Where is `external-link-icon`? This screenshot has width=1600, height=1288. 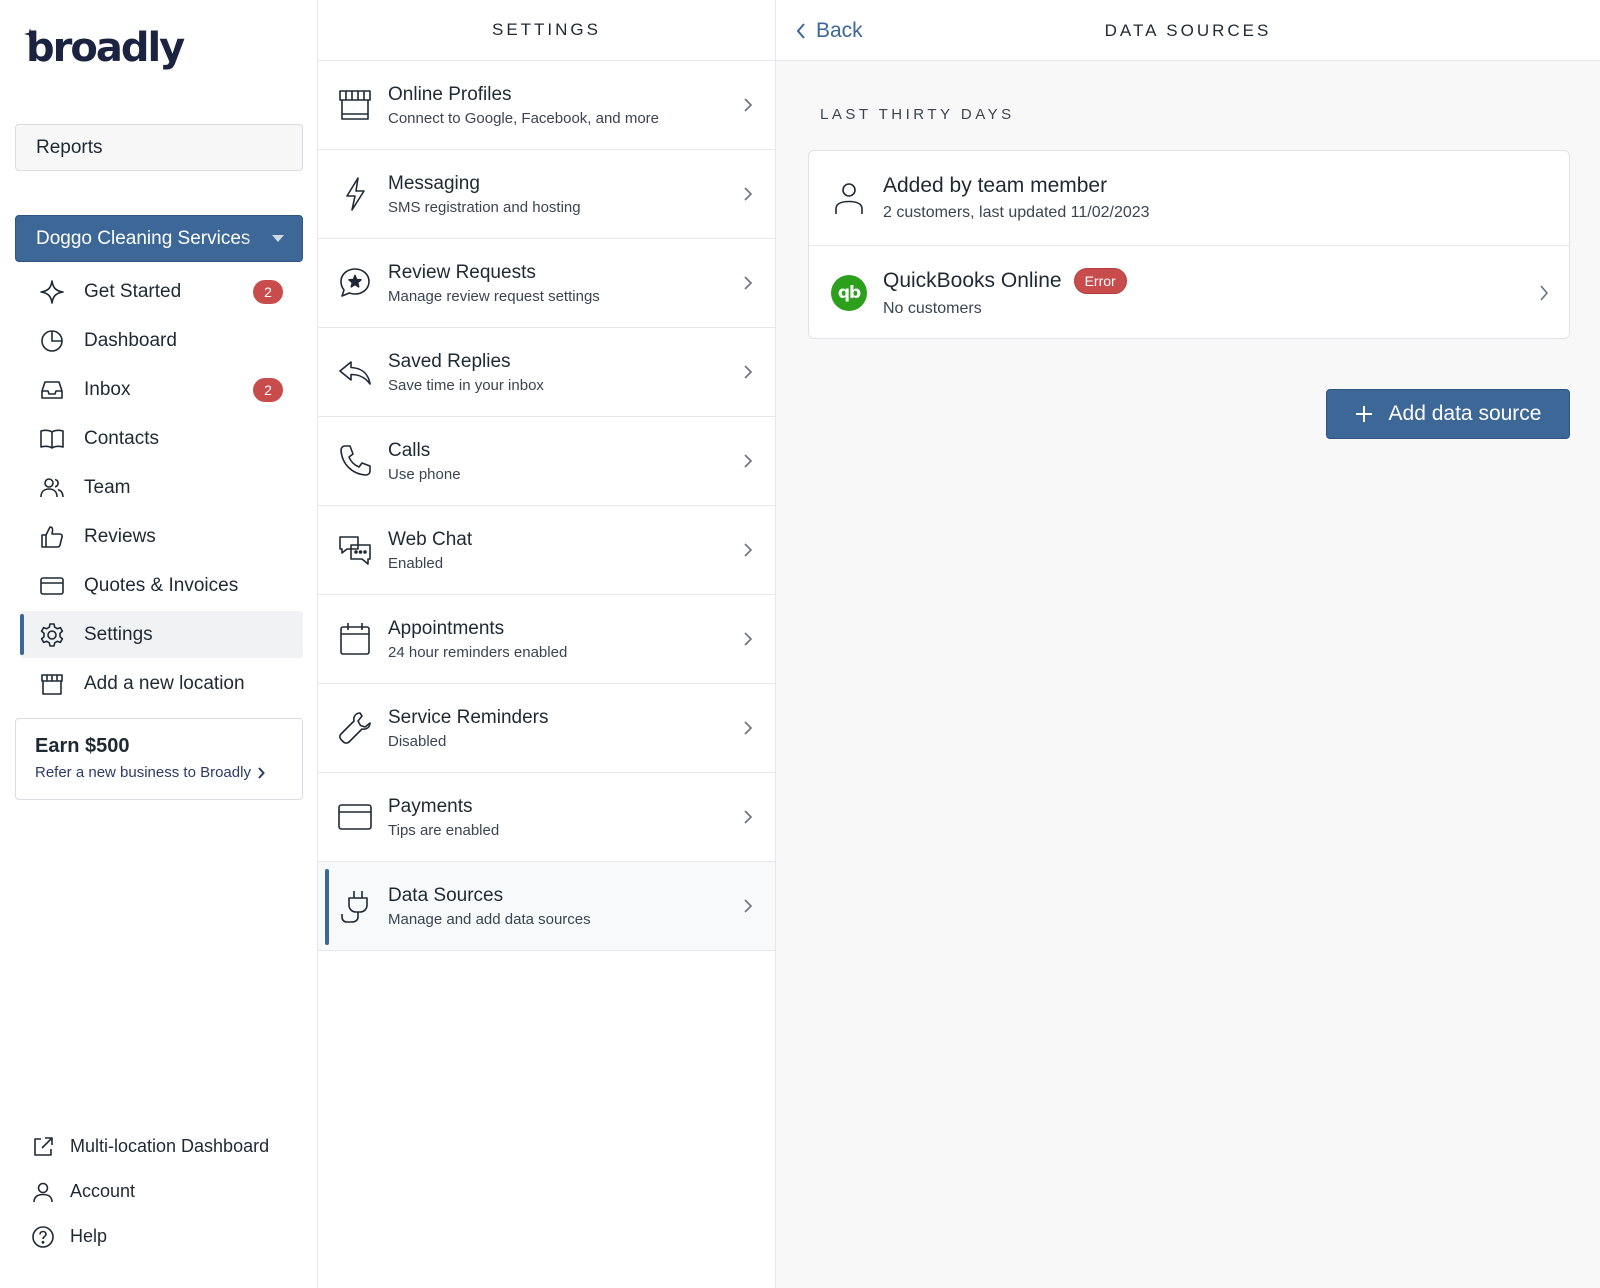 external-link-icon is located at coordinates (43, 1147).